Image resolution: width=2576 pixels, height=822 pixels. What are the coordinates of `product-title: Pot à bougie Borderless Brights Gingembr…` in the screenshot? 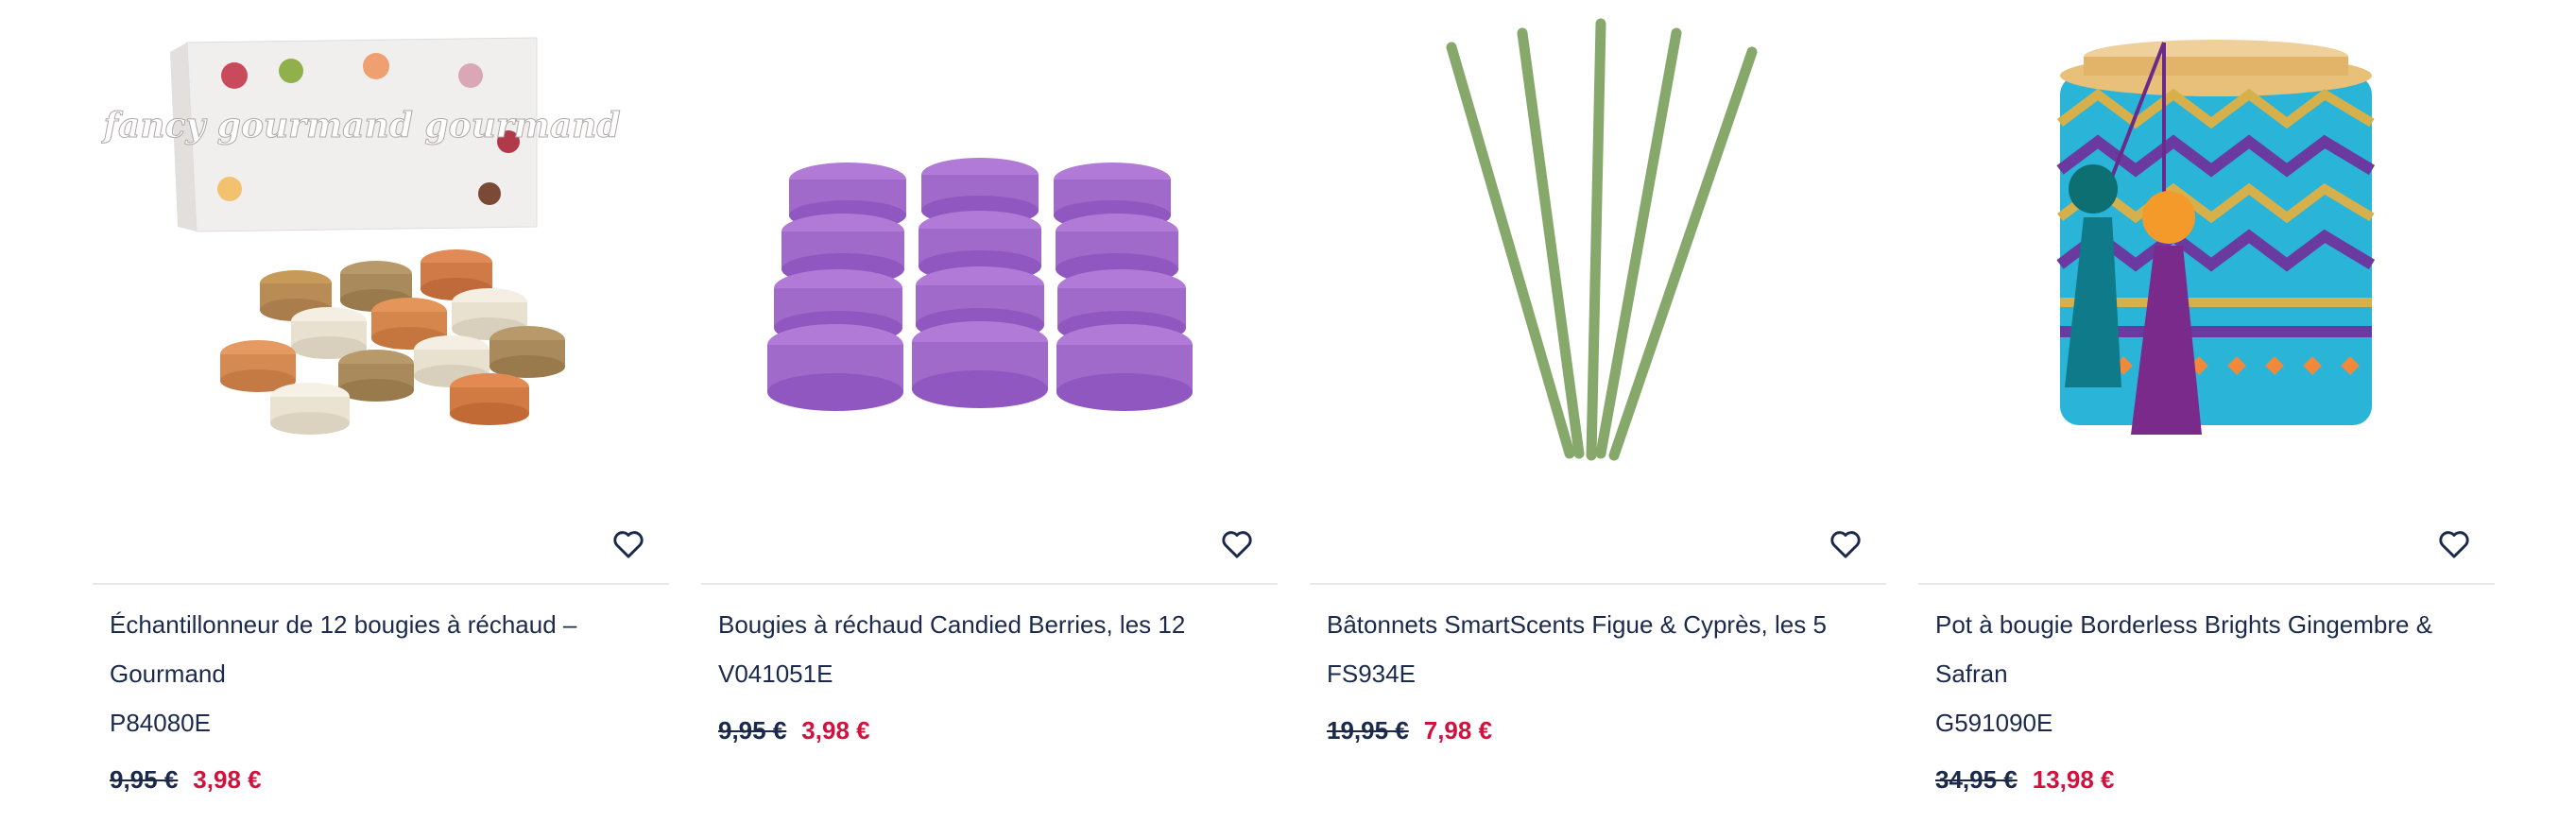 It's located at (2206, 649).